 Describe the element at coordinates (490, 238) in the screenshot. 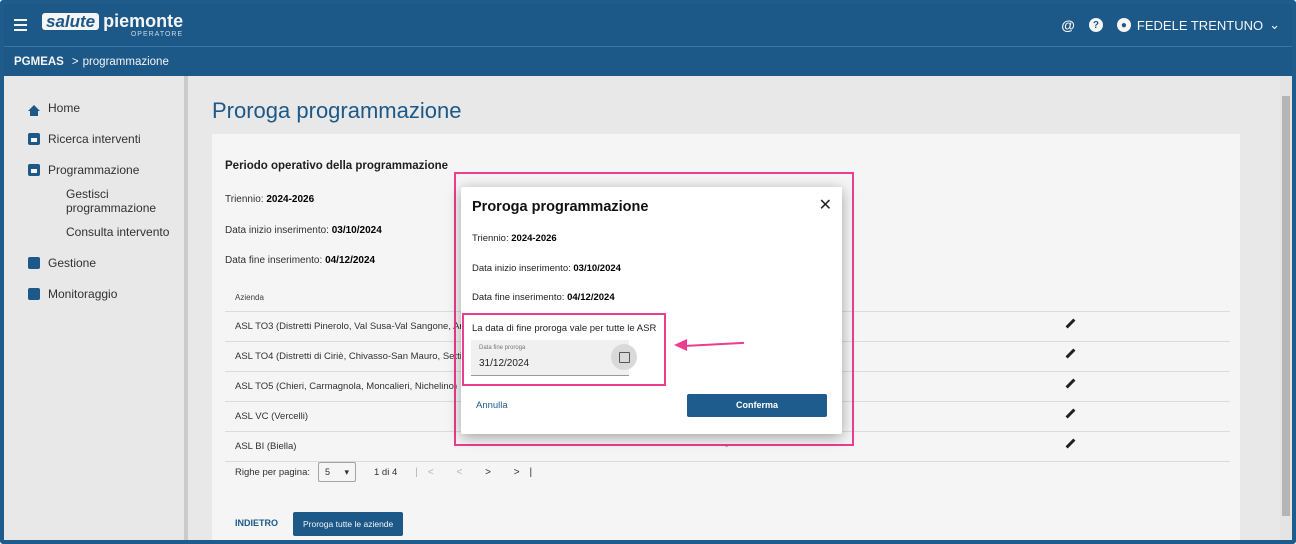

I see `modal-triennio-label: Triennio:` at that location.